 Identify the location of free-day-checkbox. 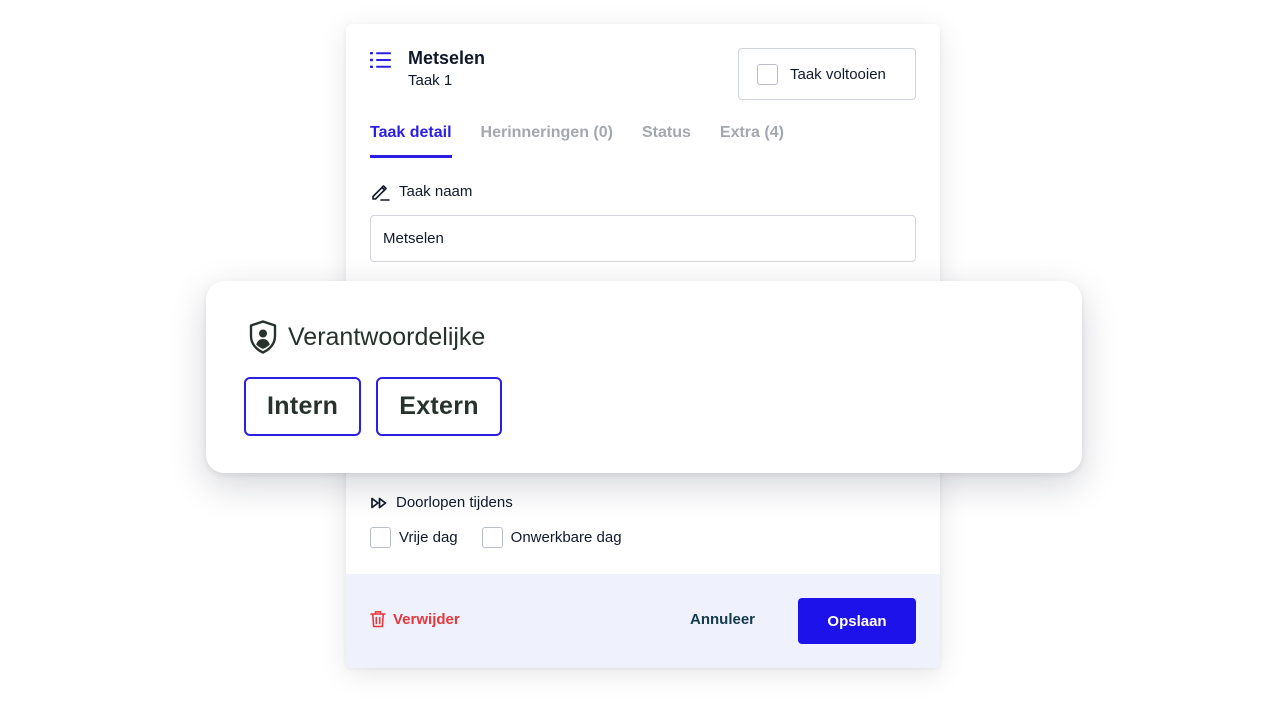
(380, 537).